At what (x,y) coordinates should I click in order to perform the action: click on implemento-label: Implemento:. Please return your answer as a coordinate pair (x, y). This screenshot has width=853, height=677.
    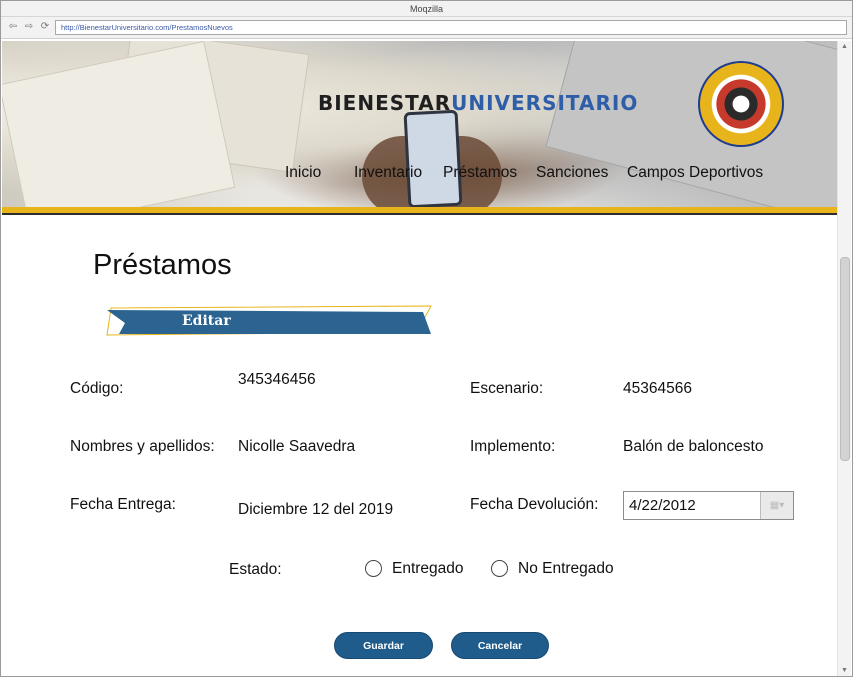
    Looking at the image, I should click on (513, 446).